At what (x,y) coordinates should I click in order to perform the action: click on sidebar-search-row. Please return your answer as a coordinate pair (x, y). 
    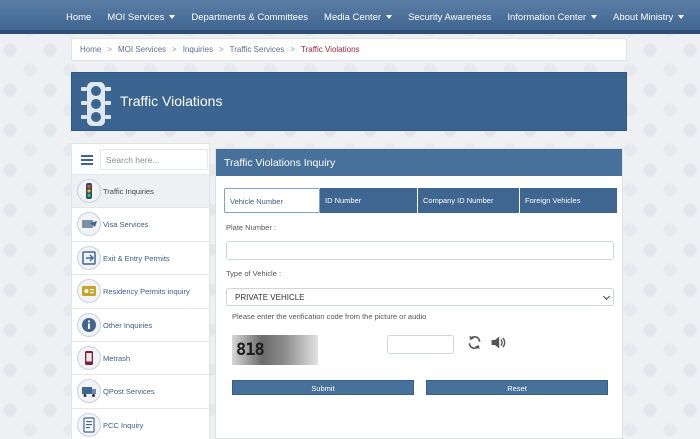
    Looking at the image, I should click on (140, 159).